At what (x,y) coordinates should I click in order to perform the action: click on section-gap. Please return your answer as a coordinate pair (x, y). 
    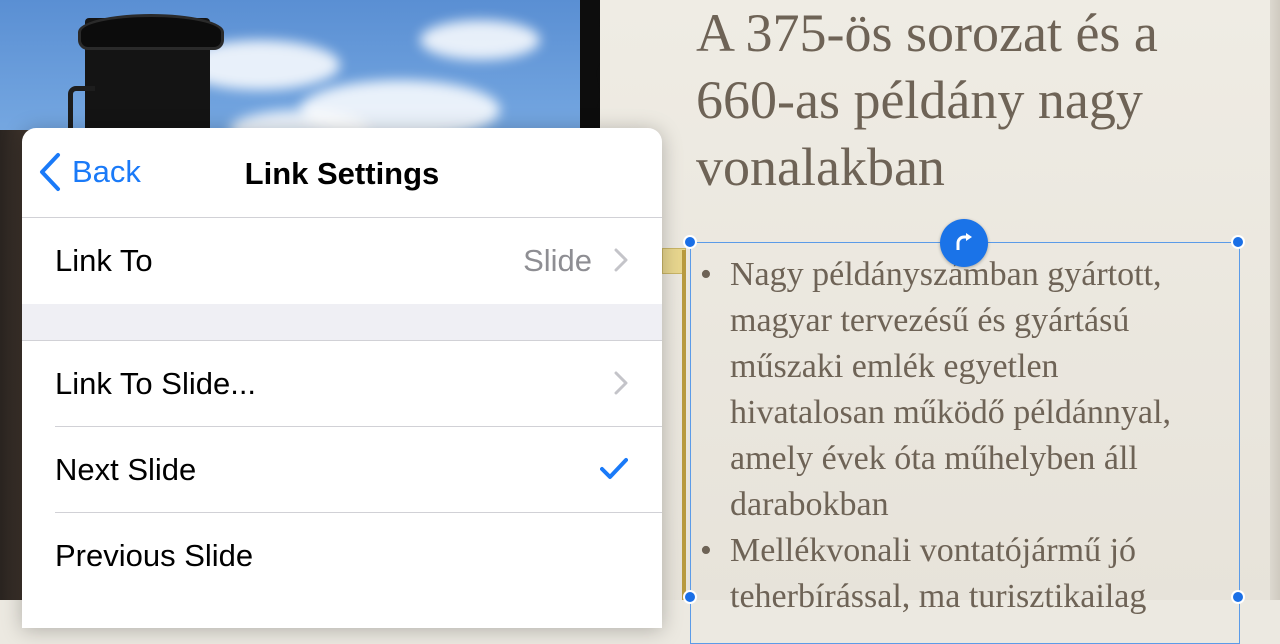
    Looking at the image, I should click on (342, 322).